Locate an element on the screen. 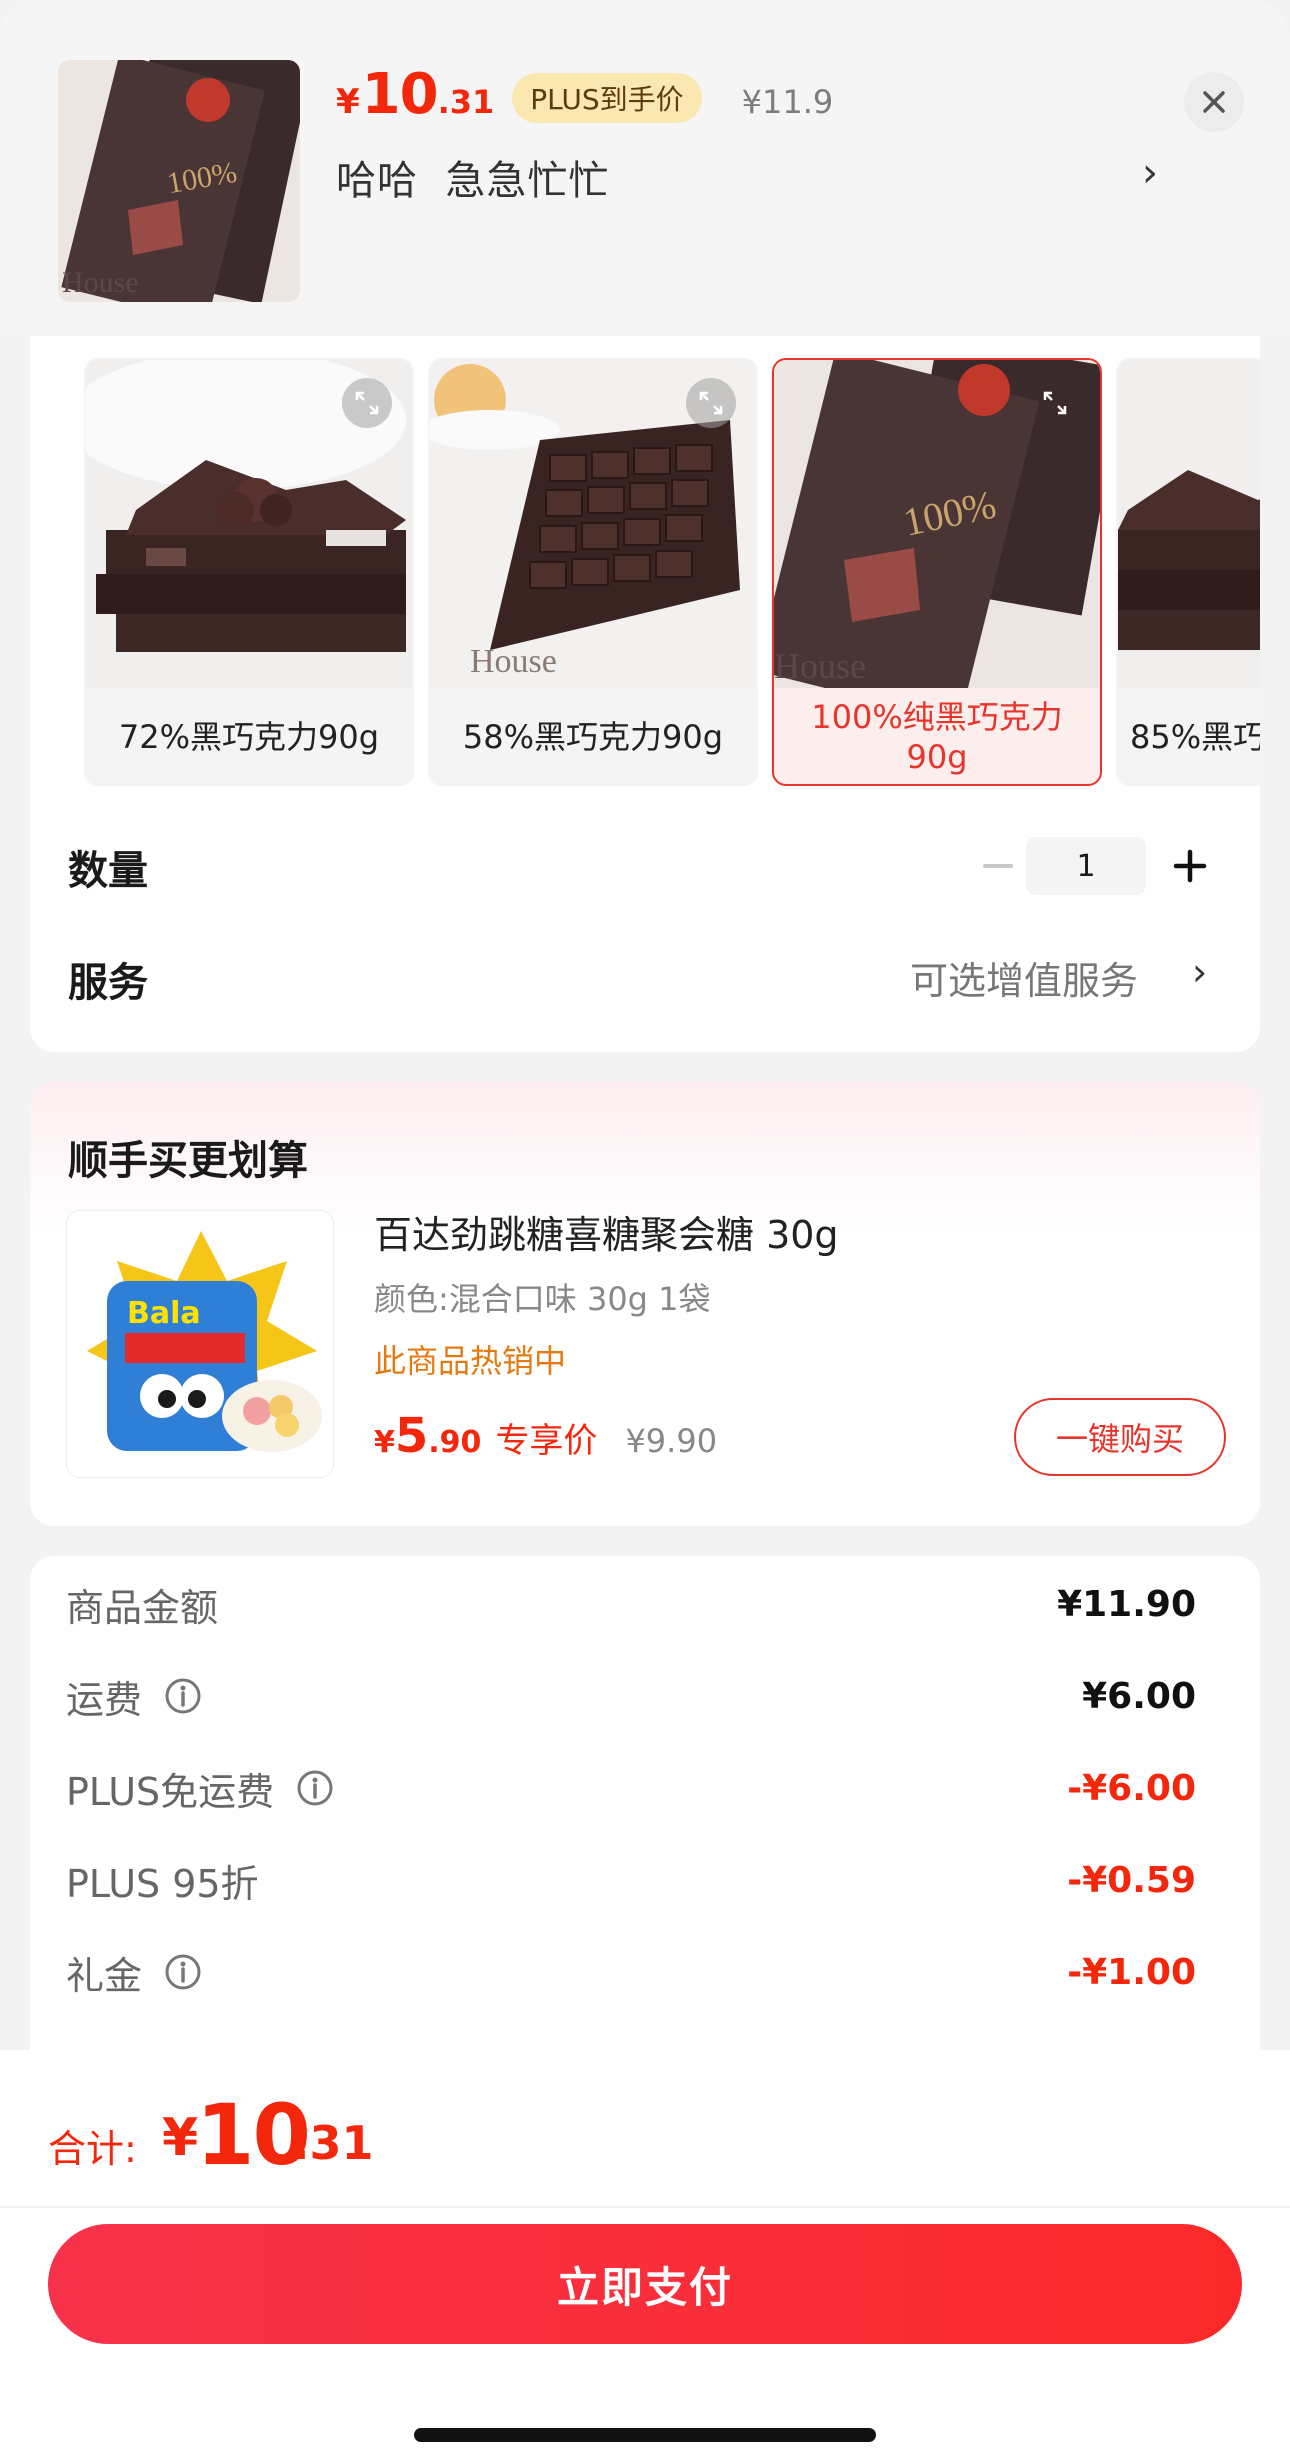  product-thumbnail: 100% House is located at coordinates (179, 181).